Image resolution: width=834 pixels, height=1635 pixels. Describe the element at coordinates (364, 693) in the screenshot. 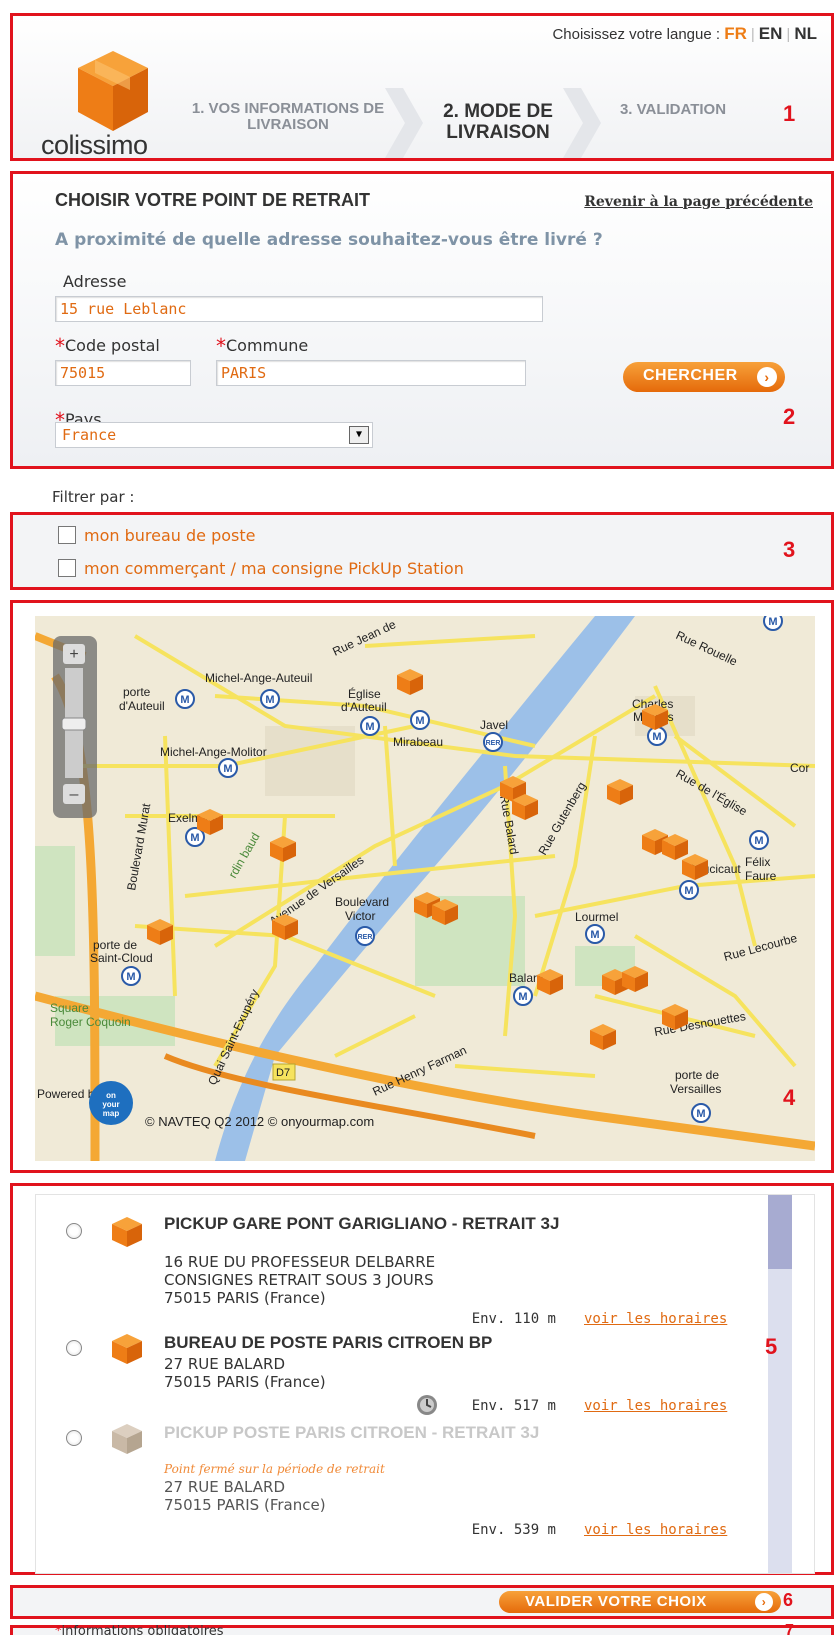

I see `svg-text: Église` at that location.